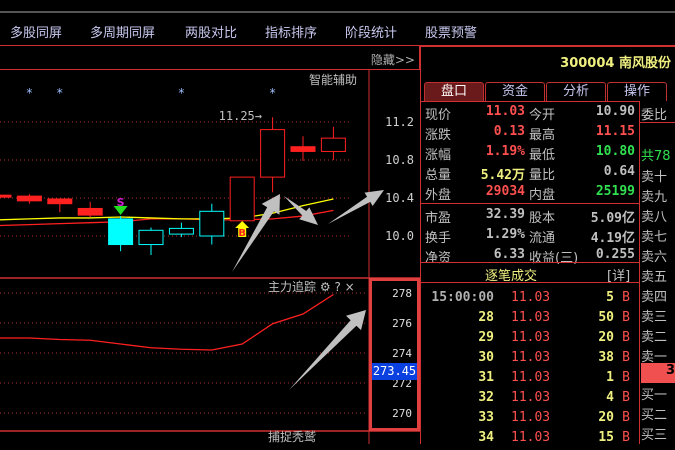 Image resolution: width=675 pixels, height=450 pixels. I want to click on settings-icon: ⚙, so click(325, 287).